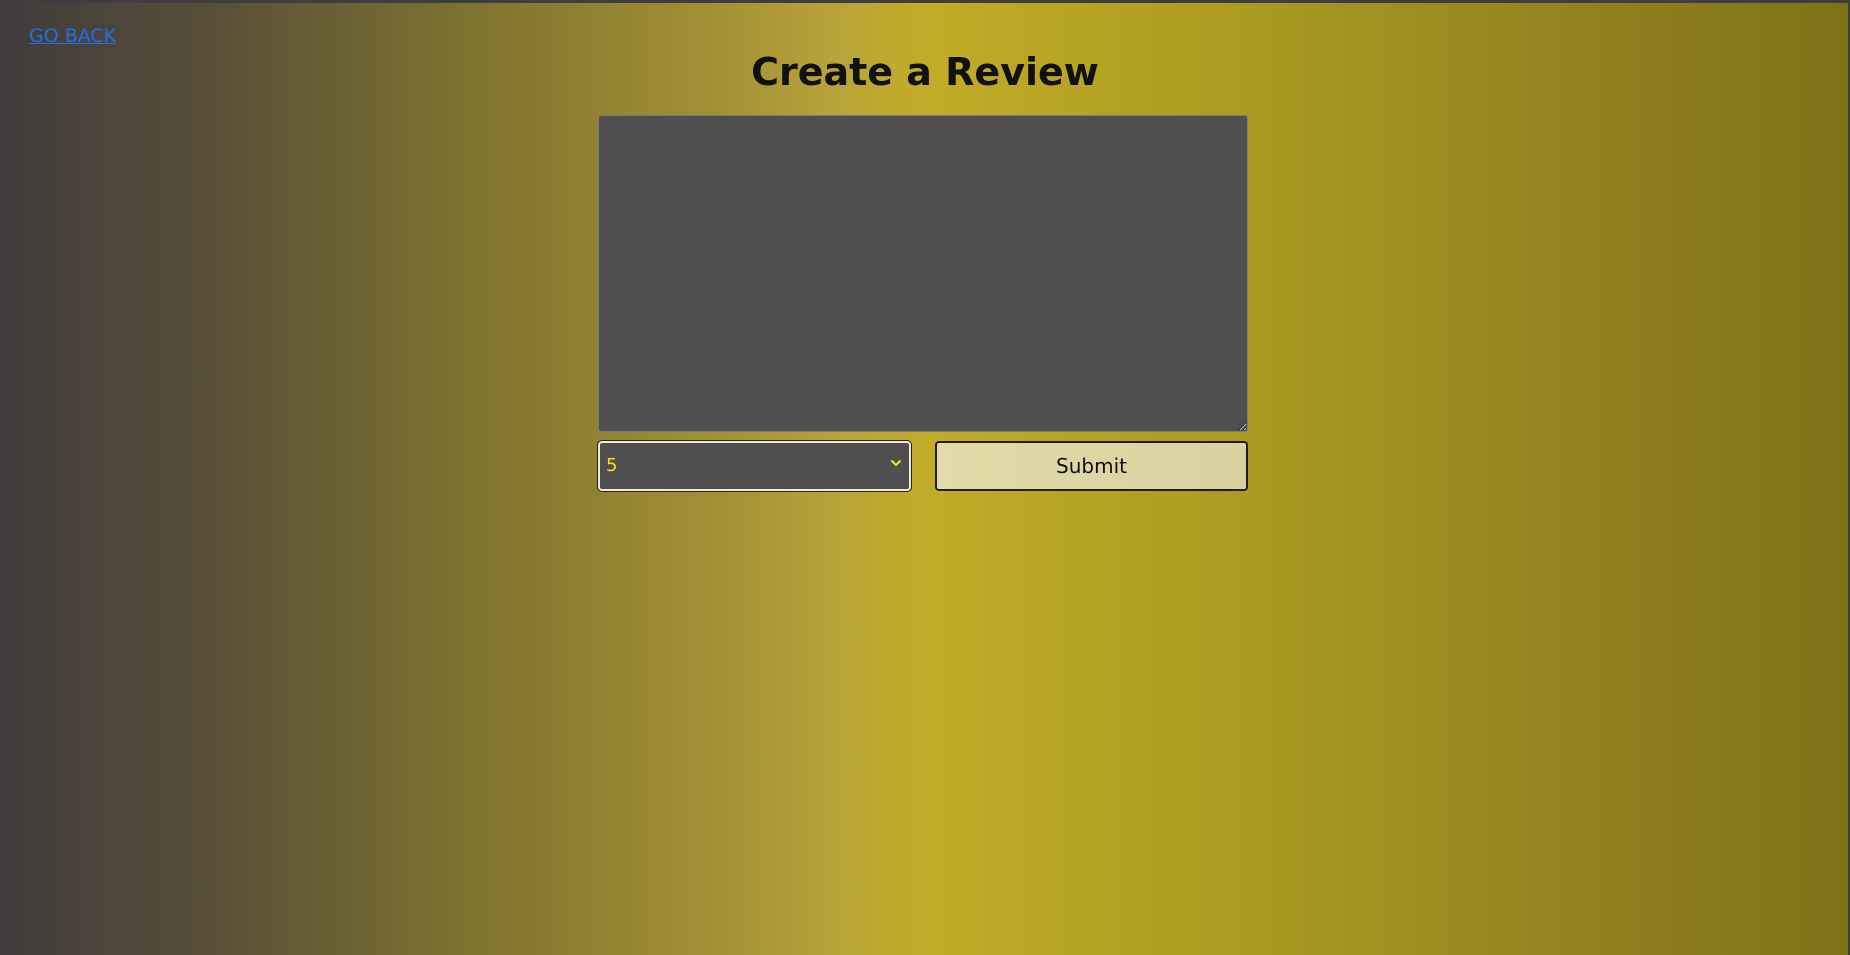 Image resolution: width=1850 pixels, height=955 pixels. Describe the element at coordinates (72, 36) in the screenshot. I see `go-back-link: GO BACK` at that location.